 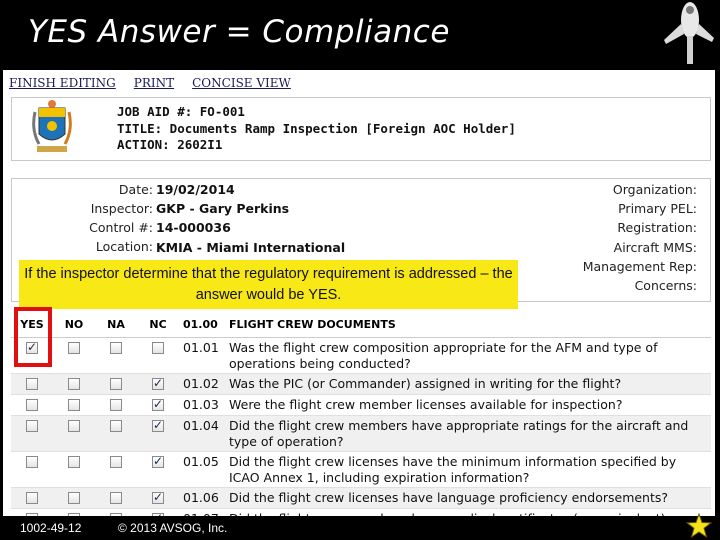 What do you see at coordinates (223, 209) in the screenshot?
I see `inspector-value: GKP - Gary Perkins` at bounding box center [223, 209].